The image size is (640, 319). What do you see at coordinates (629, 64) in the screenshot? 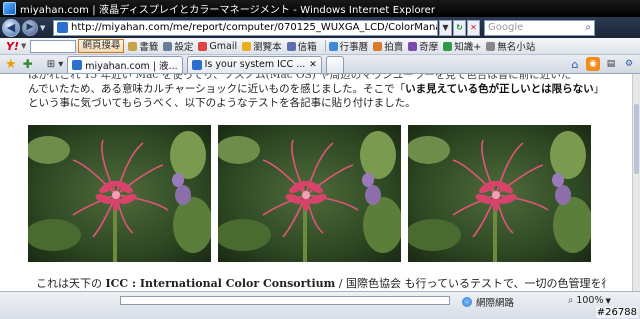
I see `tools-gear-icon: ⚙` at bounding box center [629, 64].